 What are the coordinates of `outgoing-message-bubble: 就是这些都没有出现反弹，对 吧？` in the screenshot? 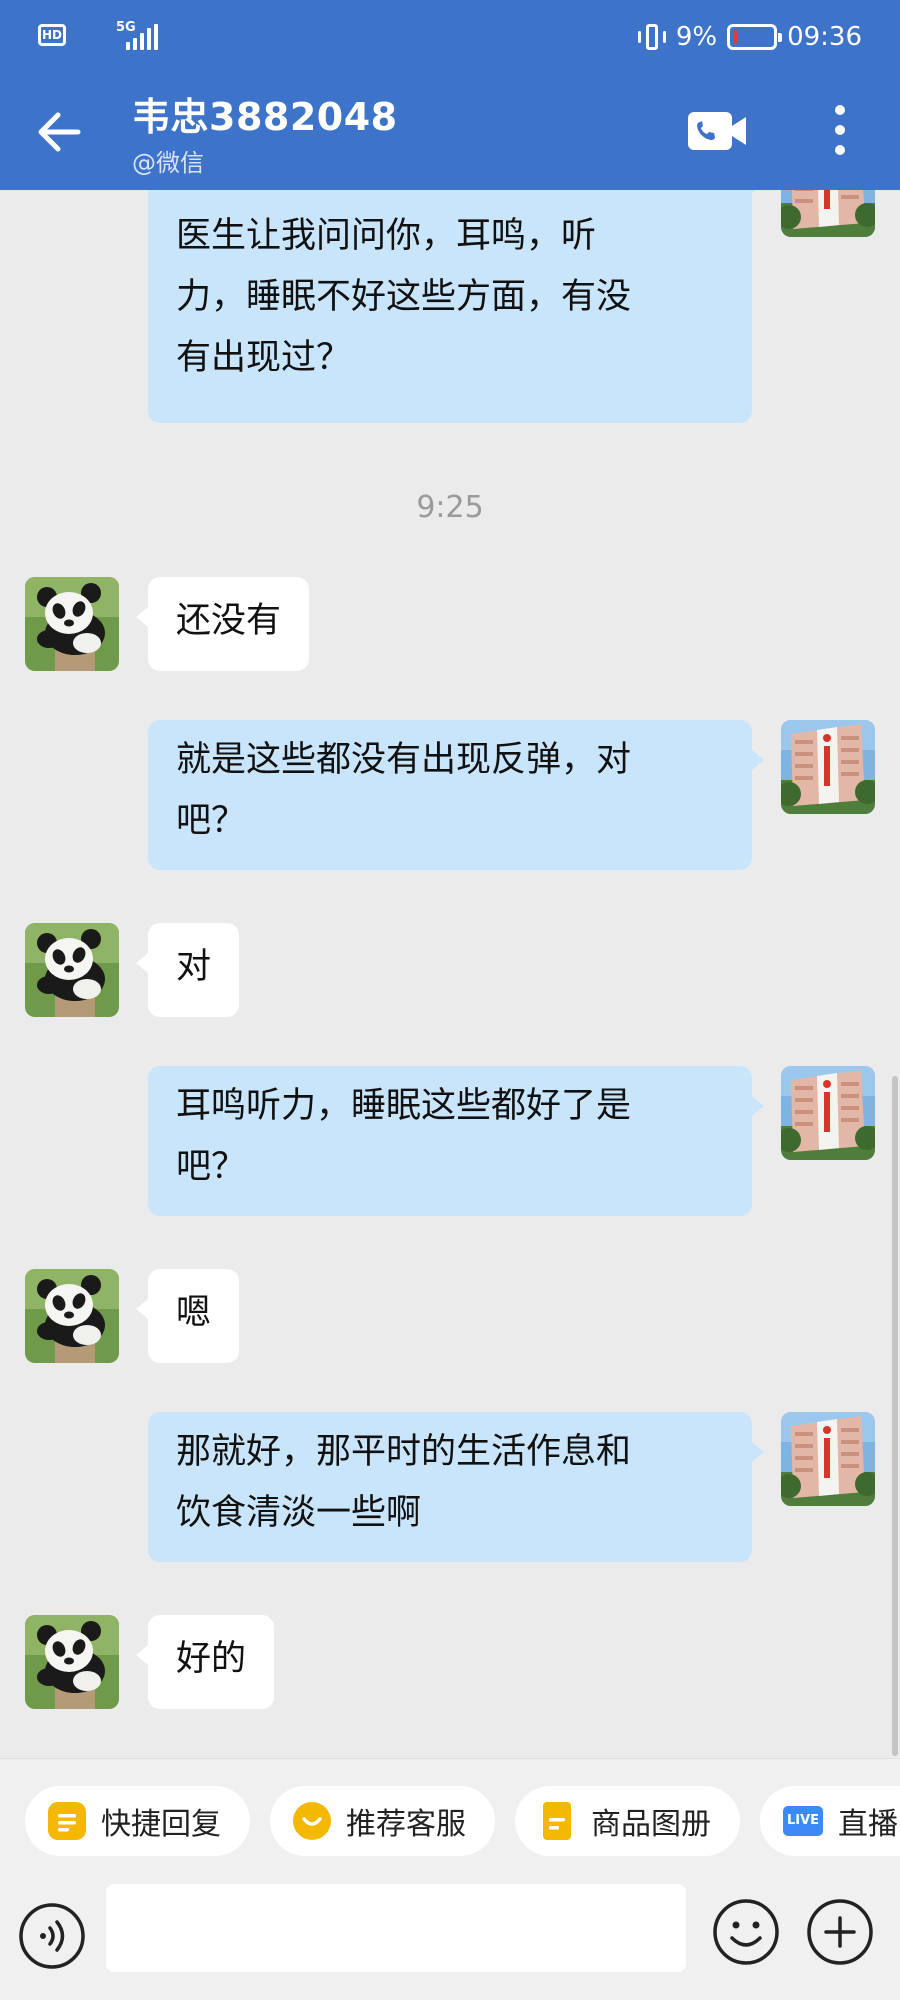 It's located at (456, 795).